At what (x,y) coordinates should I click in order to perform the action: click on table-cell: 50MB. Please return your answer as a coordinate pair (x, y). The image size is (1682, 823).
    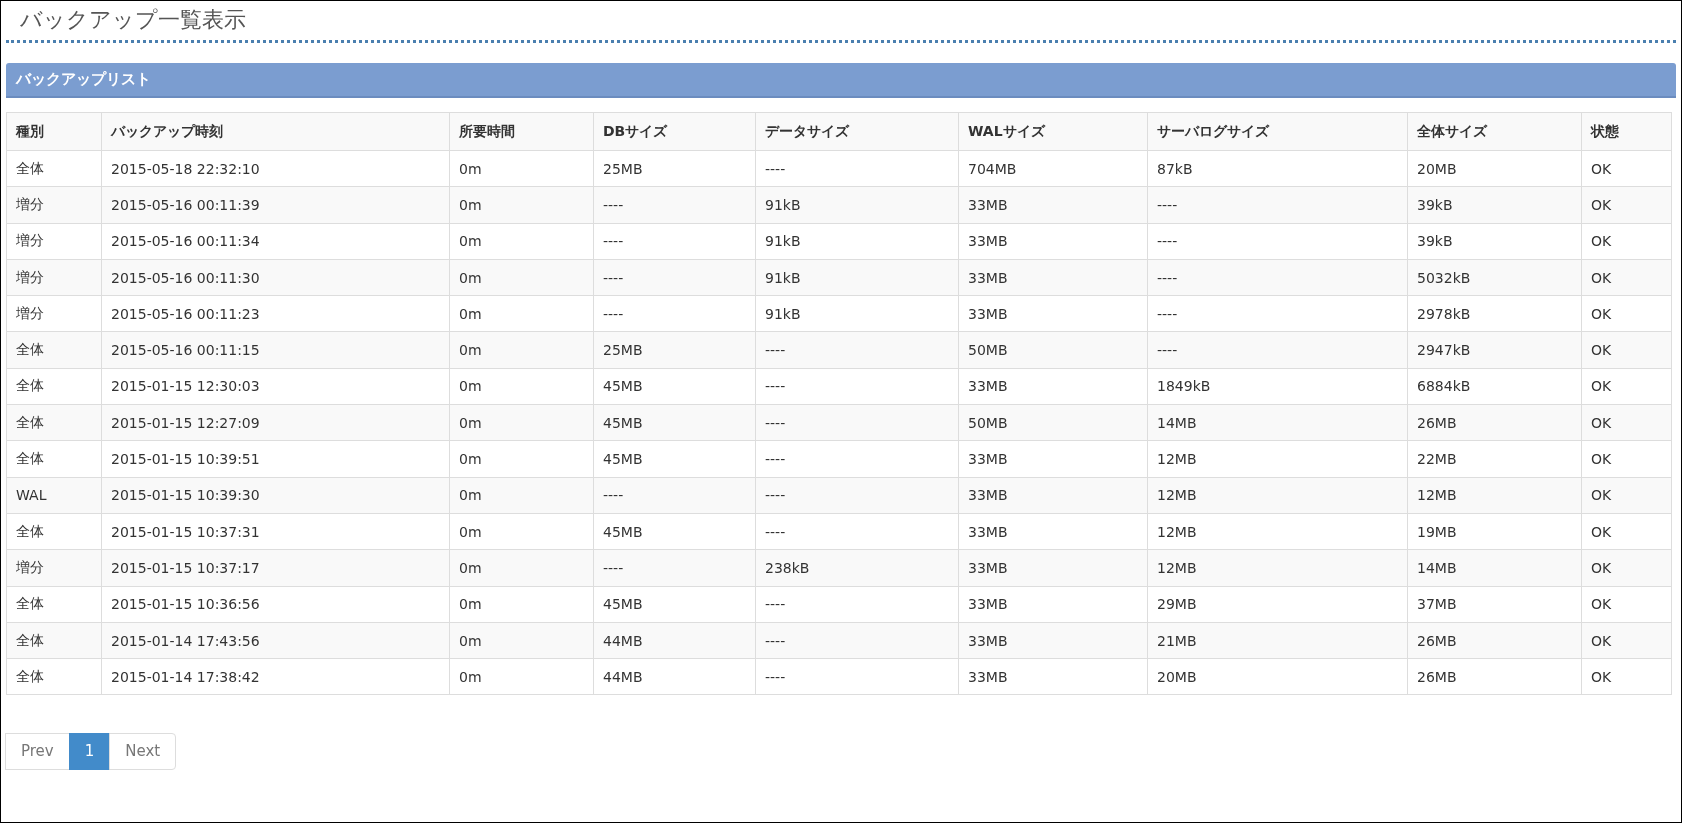
    Looking at the image, I should click on (1053, 422).